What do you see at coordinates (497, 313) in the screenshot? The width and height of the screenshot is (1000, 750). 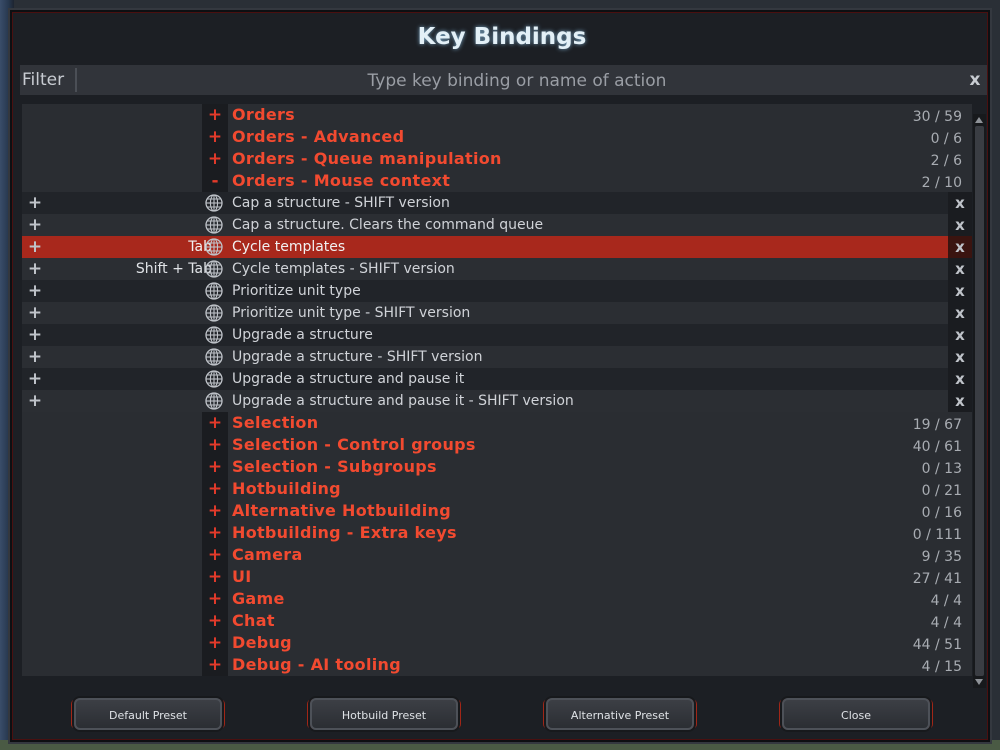 I see `action-row: + Prioritize unit type - SHIFT version x` at bounding box center [497, 313].